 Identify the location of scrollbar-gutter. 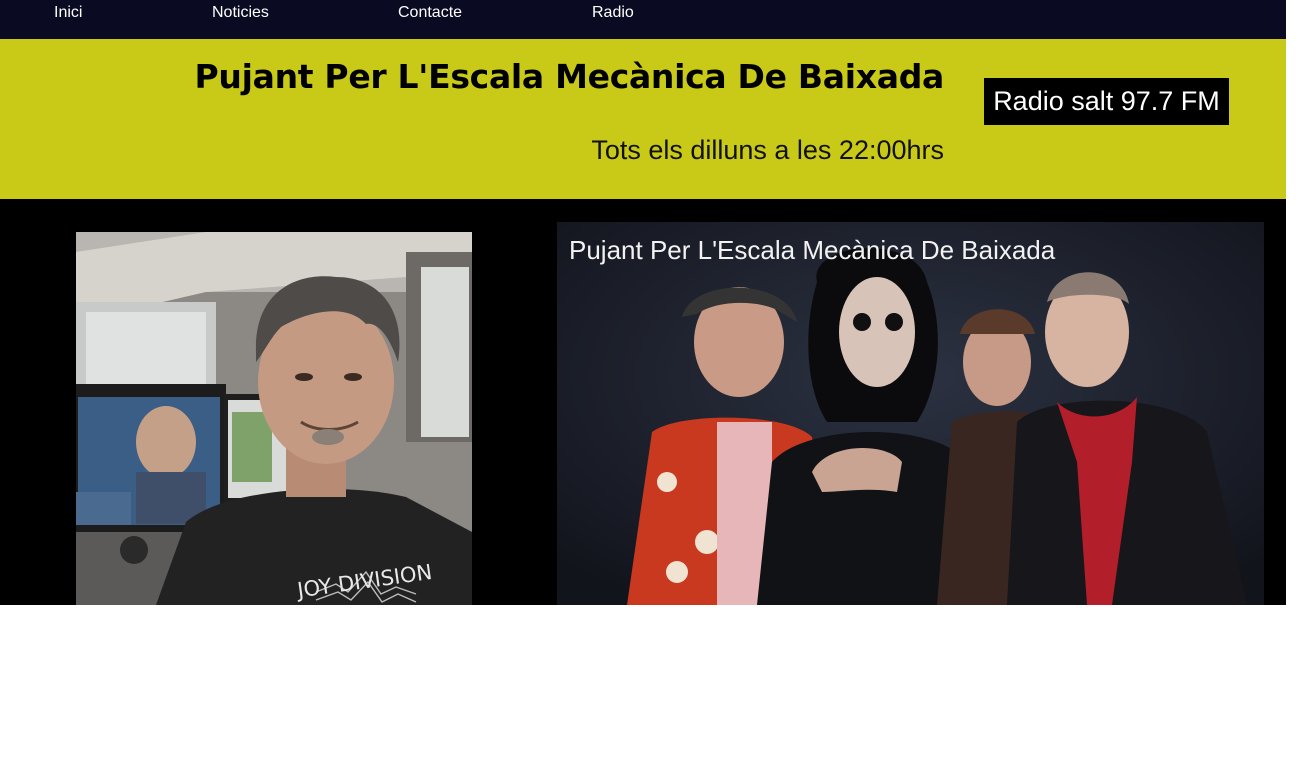
(1295, 302).